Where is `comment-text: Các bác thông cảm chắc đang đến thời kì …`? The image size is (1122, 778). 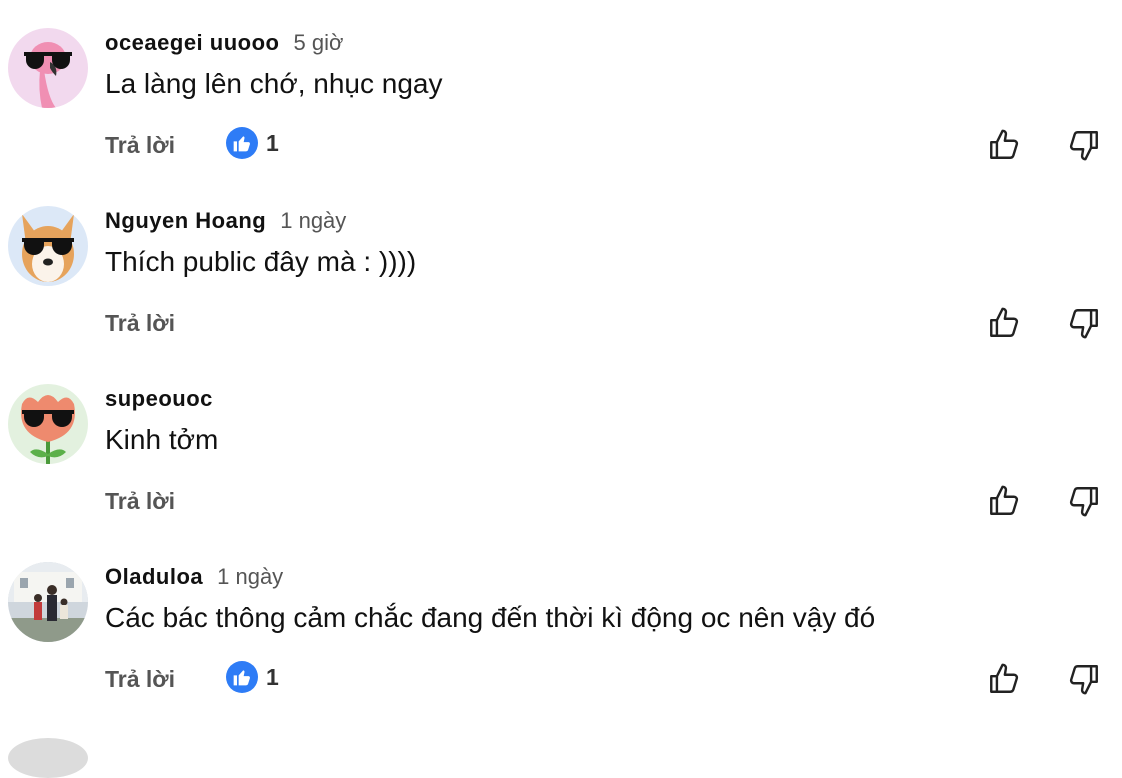
comment-text: Các bác thông cảm chắc đang đến thời kì … is located at coordinates (490, 617).